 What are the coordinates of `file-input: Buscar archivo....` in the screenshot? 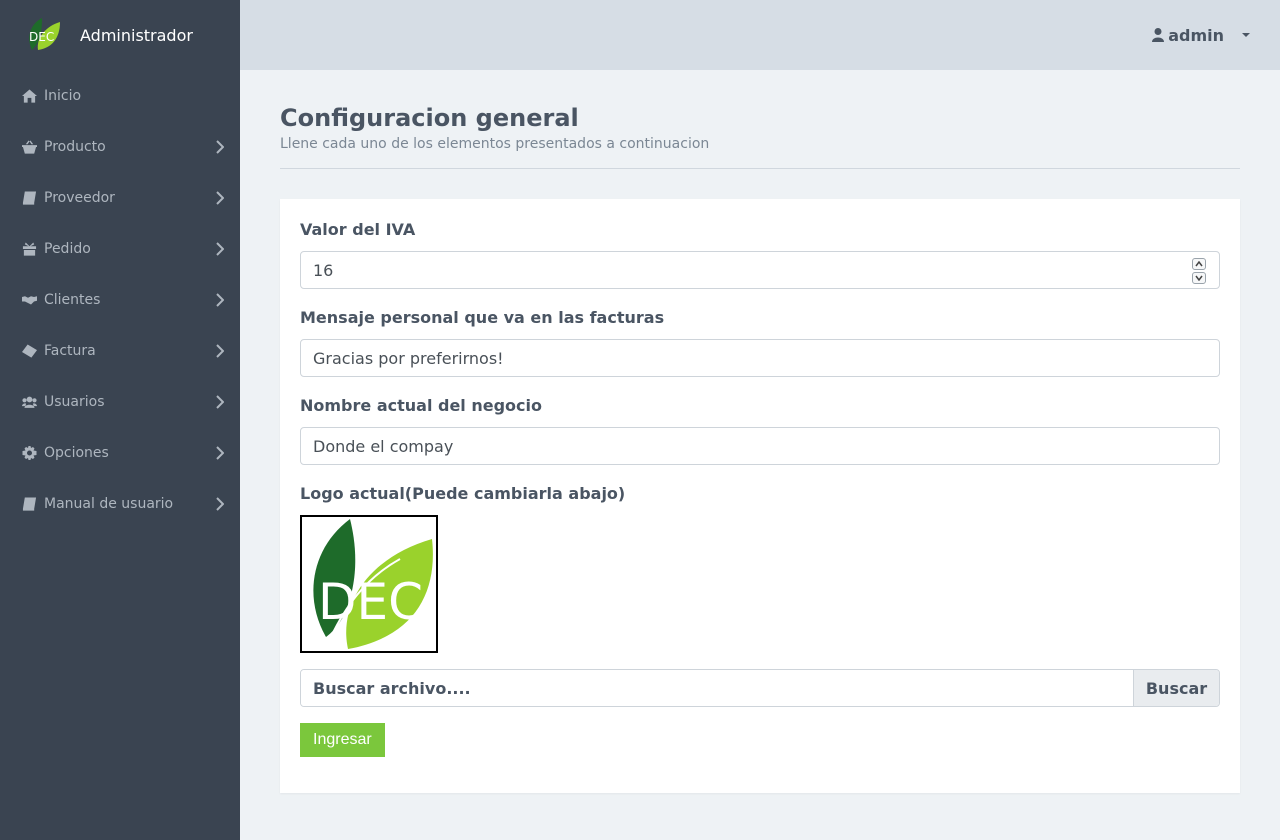 It's located at (717, 688).